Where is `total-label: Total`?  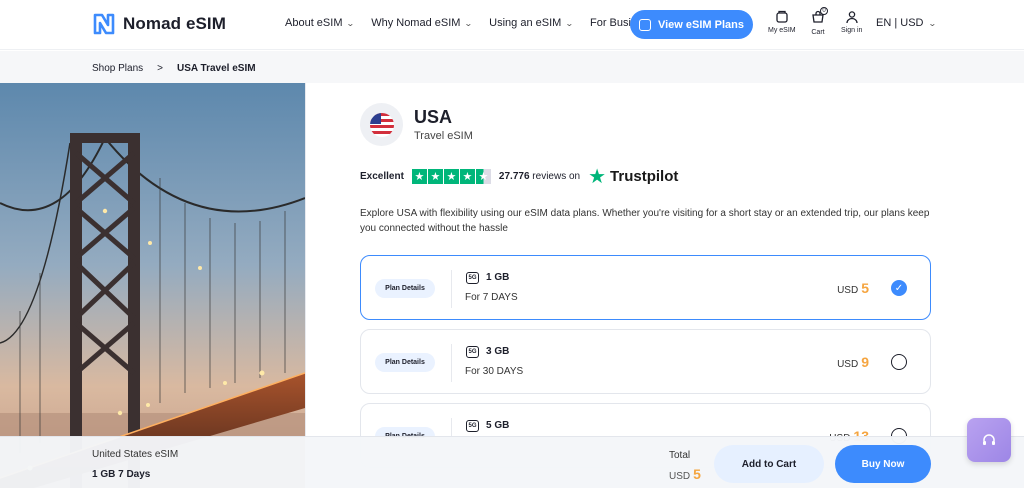
total-label: Total is located at coordinates (680, 455).